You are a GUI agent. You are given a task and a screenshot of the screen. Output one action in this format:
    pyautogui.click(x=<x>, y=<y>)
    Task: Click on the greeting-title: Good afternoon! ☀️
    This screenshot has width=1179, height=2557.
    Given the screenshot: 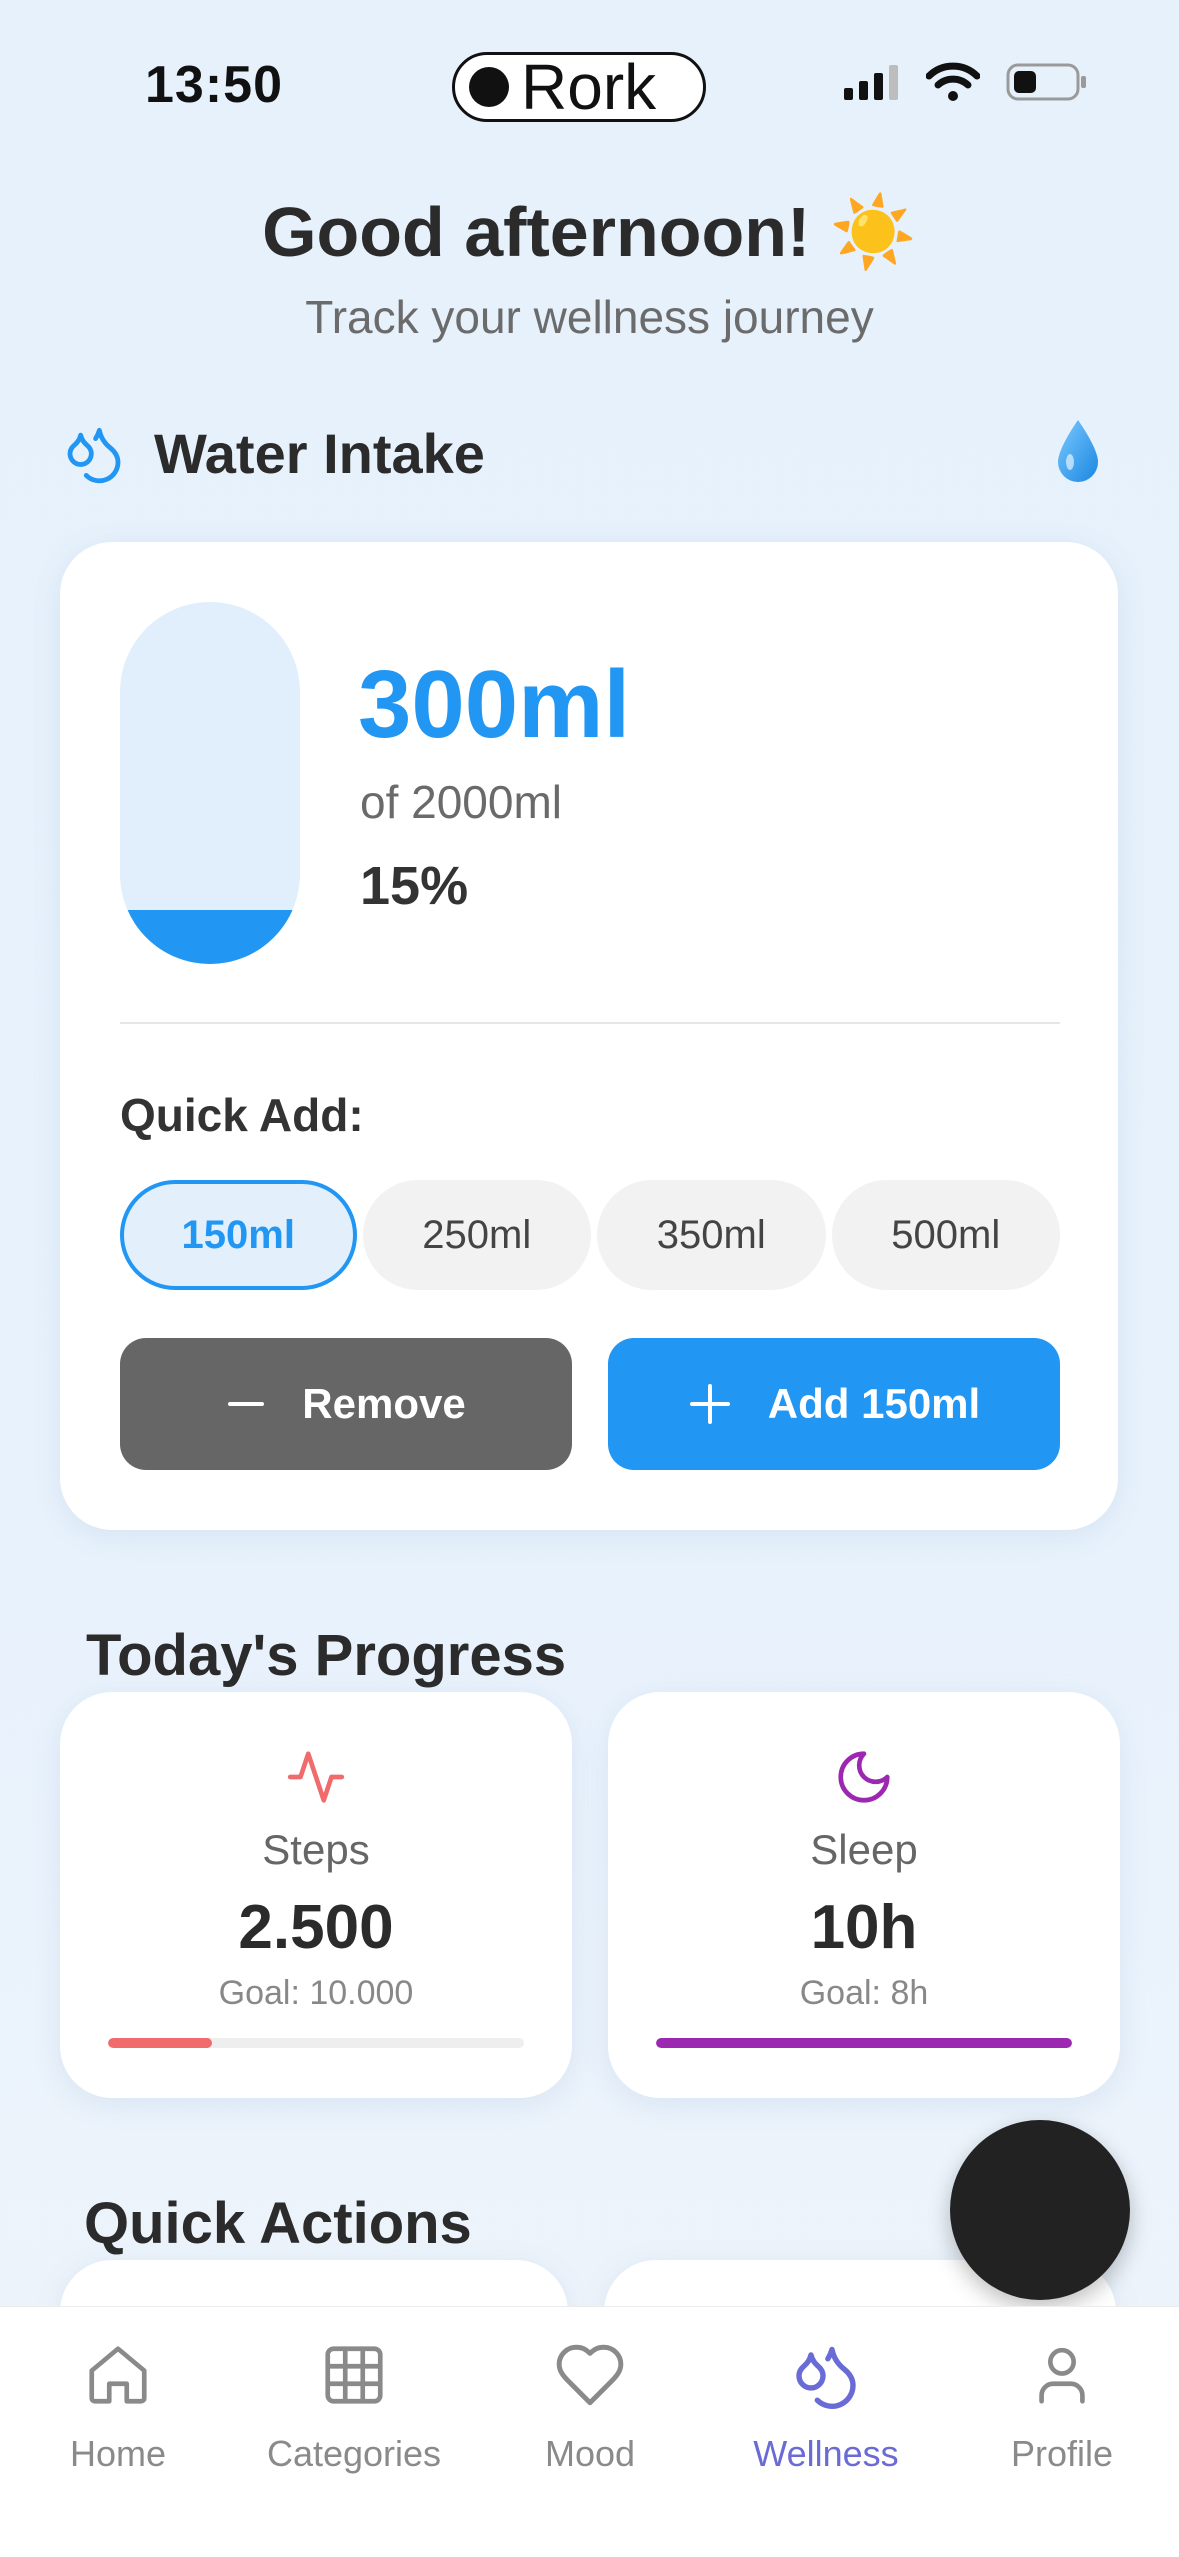 What is the action you would take?
    pyautogui.click(x=589, y=232)
    